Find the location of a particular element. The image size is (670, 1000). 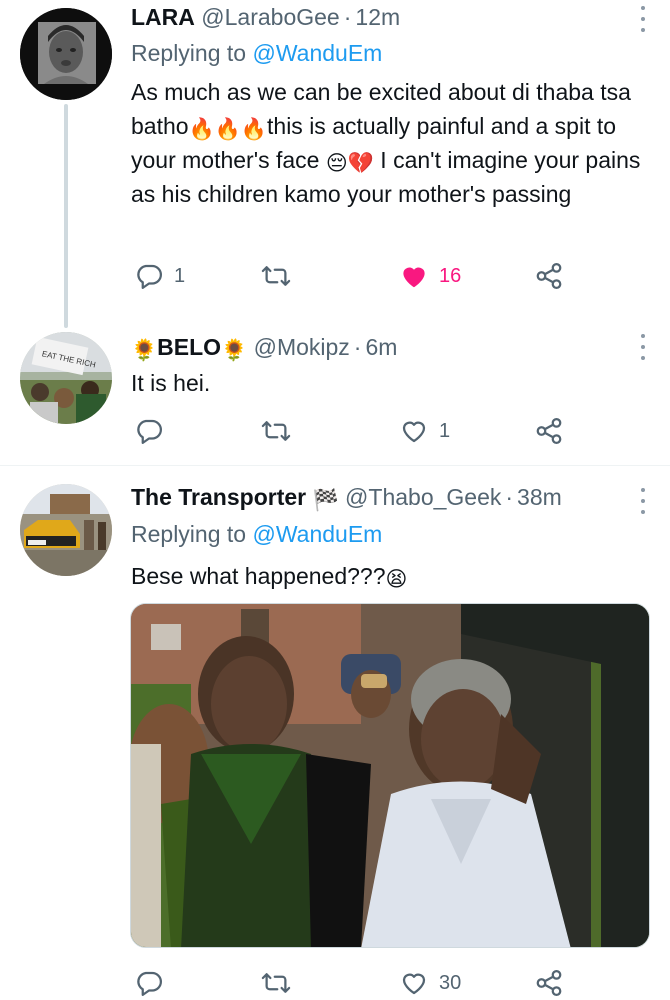

like-button: 16 is located at coordinates (430, 276).